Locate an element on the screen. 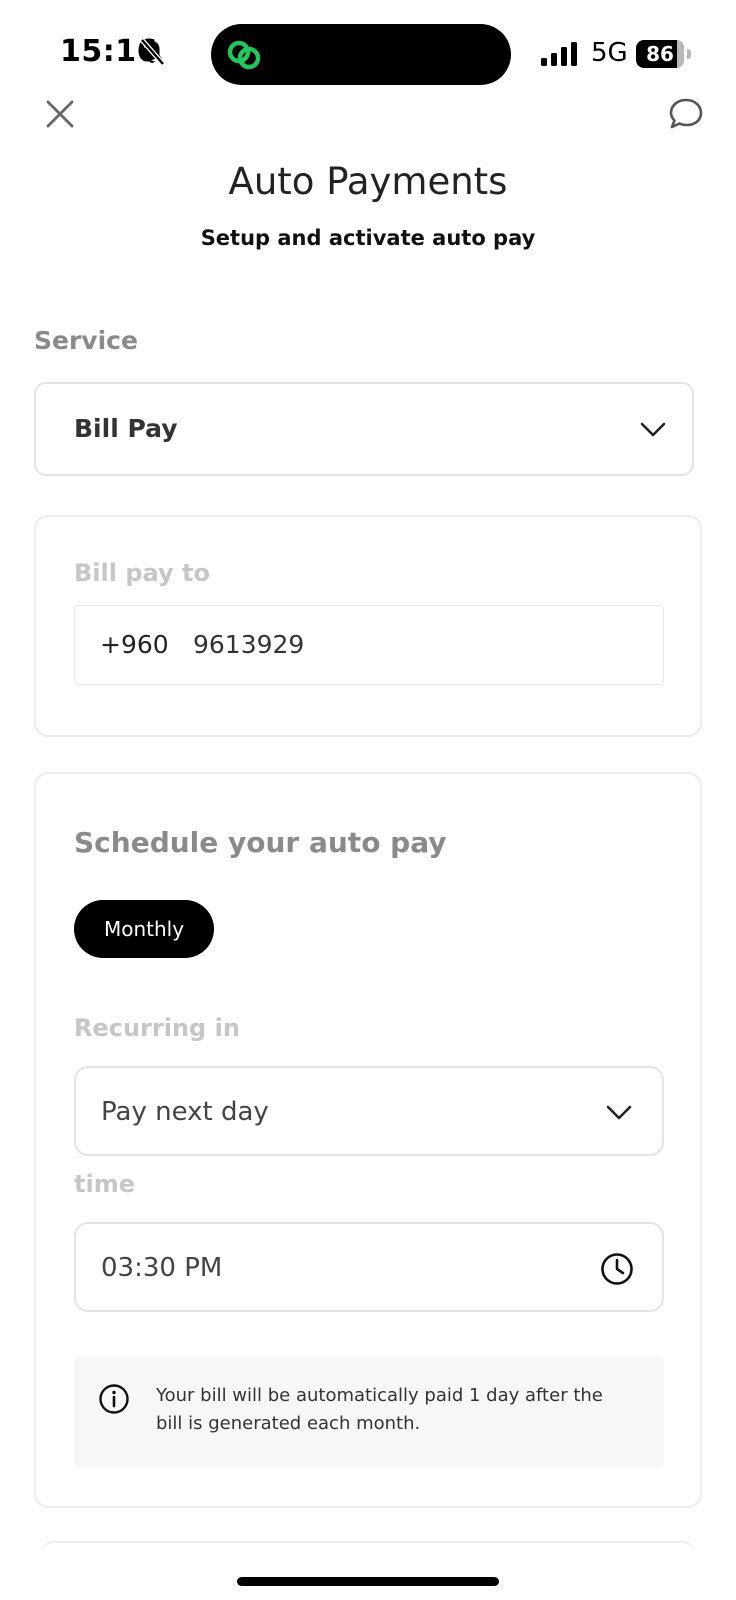 The height and width of the screenshot is (1600, 736). close-button is located at coordinates (60, 114).